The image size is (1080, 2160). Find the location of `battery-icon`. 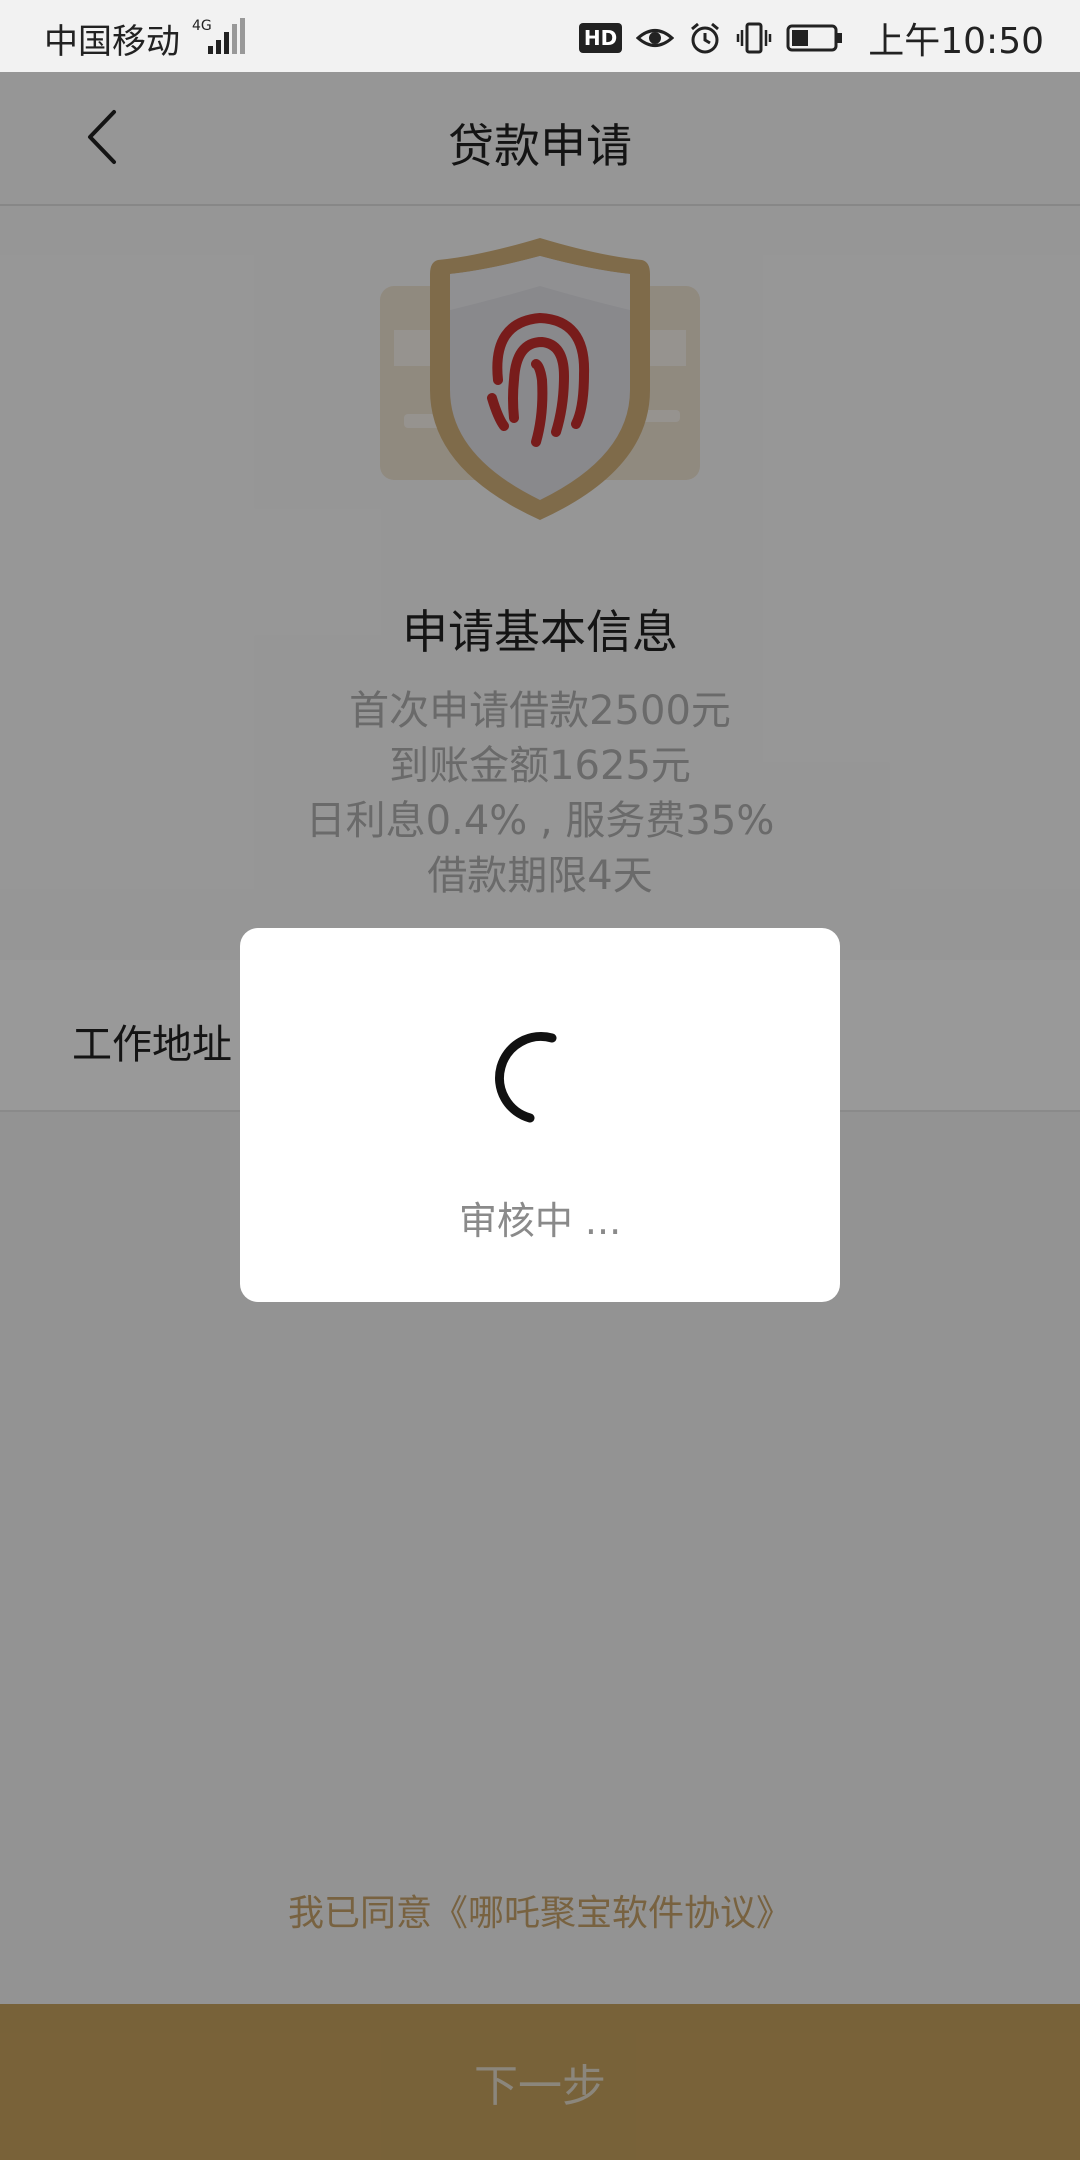

battery-icon is located at coordinates (814, 38).